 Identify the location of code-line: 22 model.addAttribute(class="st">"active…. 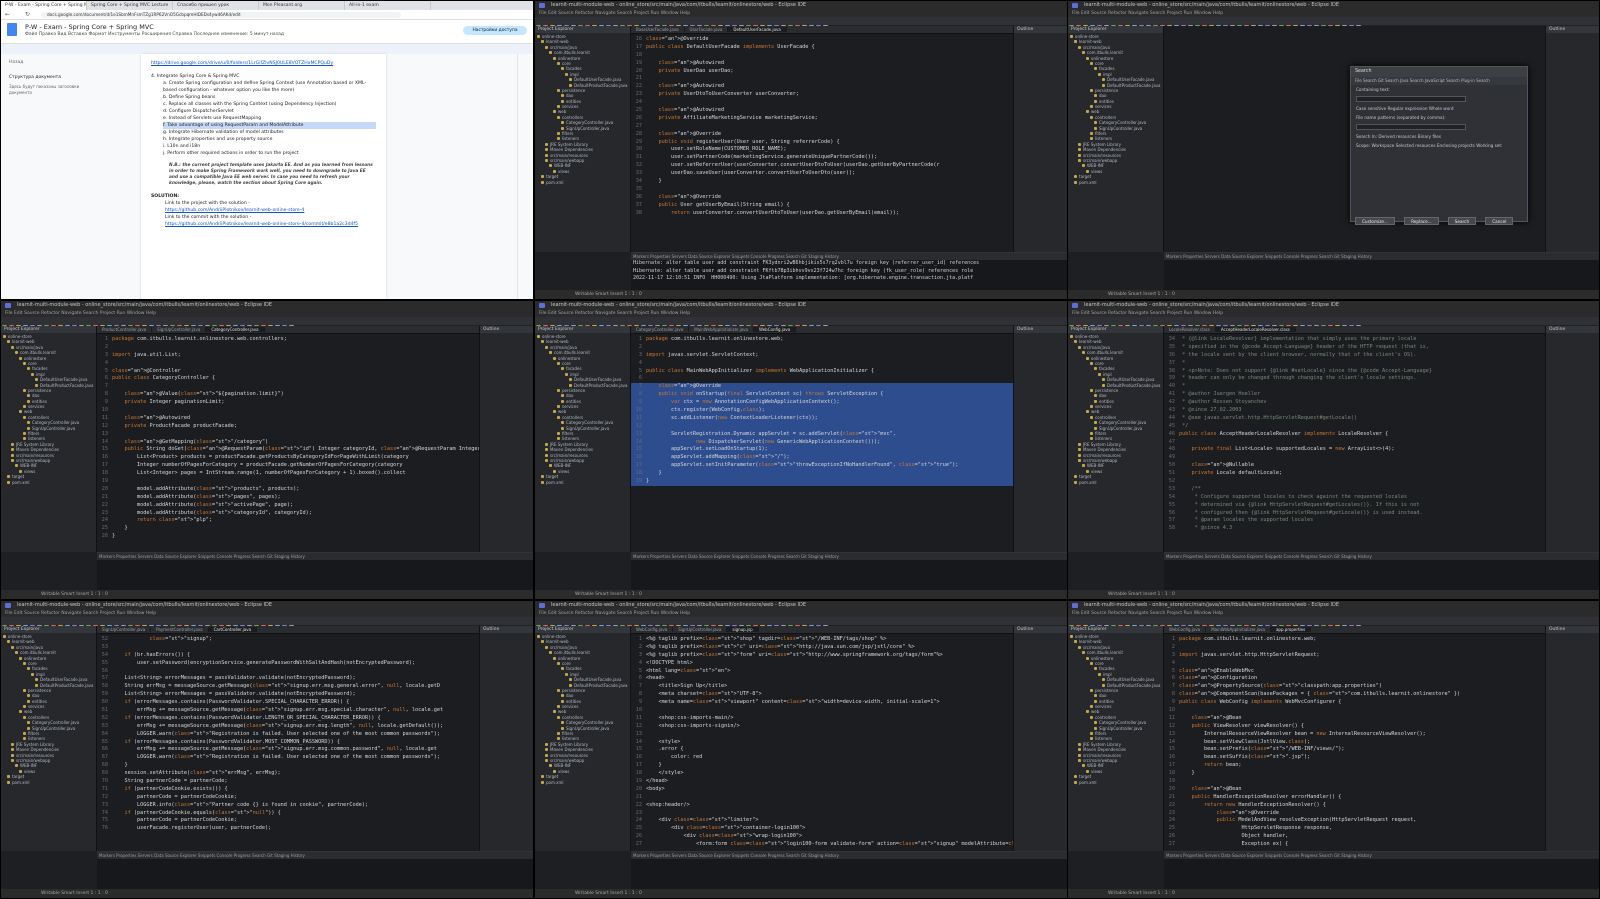
(288, 506).